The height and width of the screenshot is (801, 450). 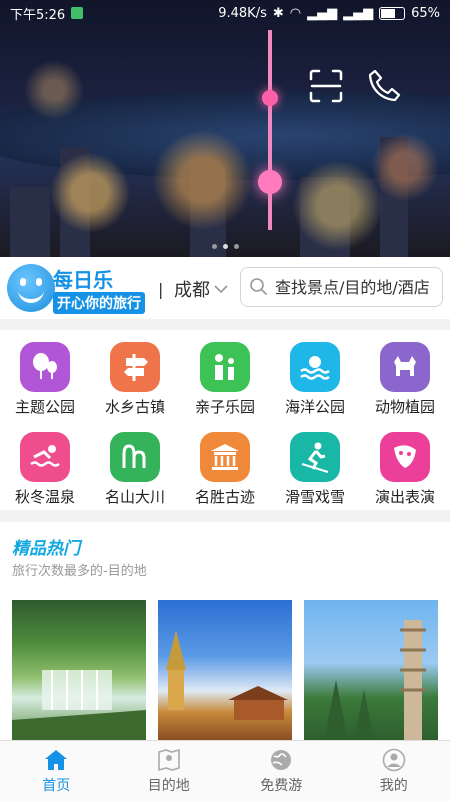 I want to click on category-hot-spring: 秋冬温泉, so click(x=45, y=465).